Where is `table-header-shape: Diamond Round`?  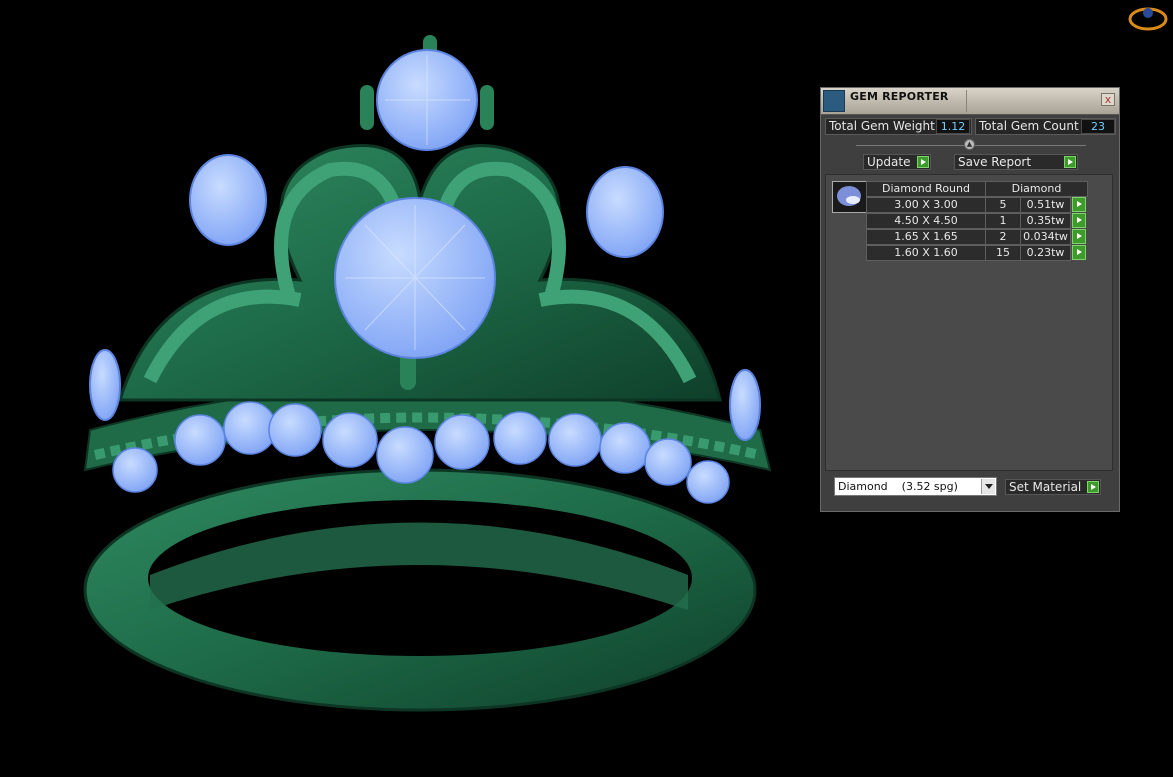 table-header-shape: Diamond Round is located at coordinates (926, 189).